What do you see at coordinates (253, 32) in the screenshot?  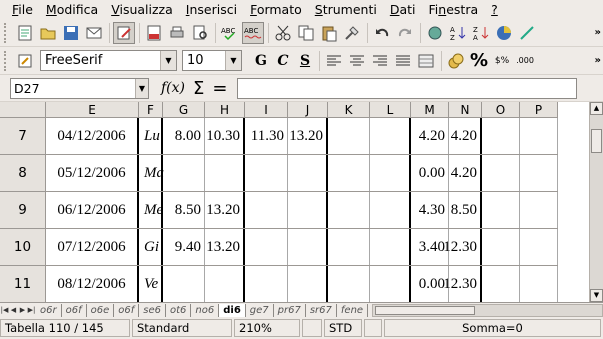 I see `autospellcheck-icon: ABC` at bounding box center [253, 32].